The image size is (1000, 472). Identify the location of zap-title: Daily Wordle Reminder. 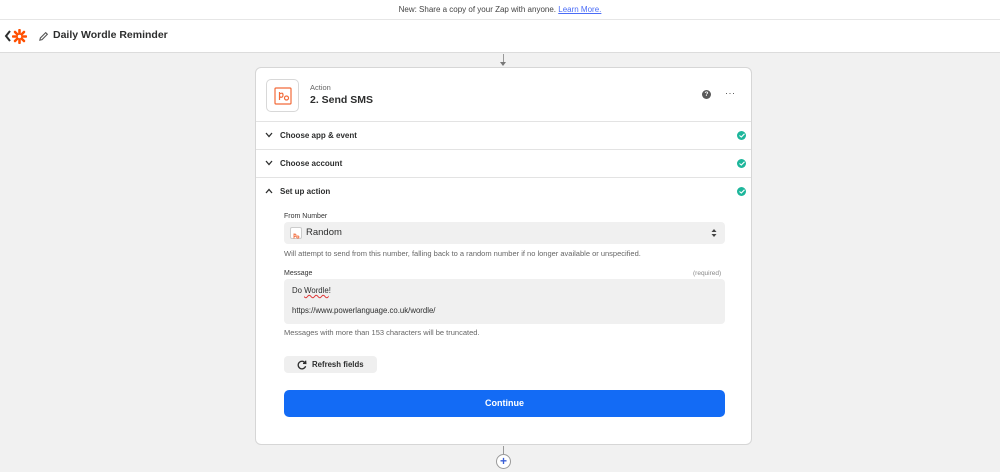
(110, 35).